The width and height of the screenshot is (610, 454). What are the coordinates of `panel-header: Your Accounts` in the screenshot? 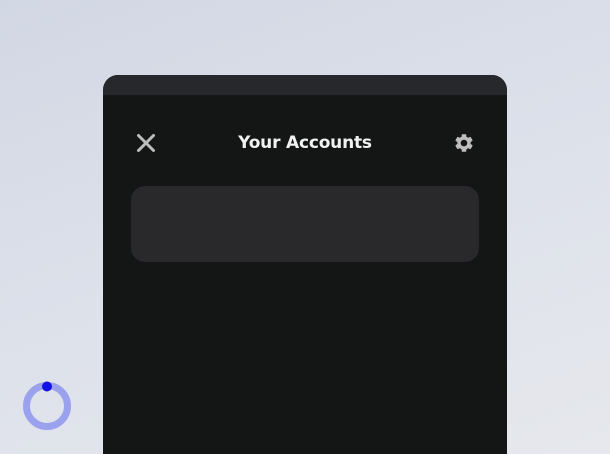 It's located at (305, 143).